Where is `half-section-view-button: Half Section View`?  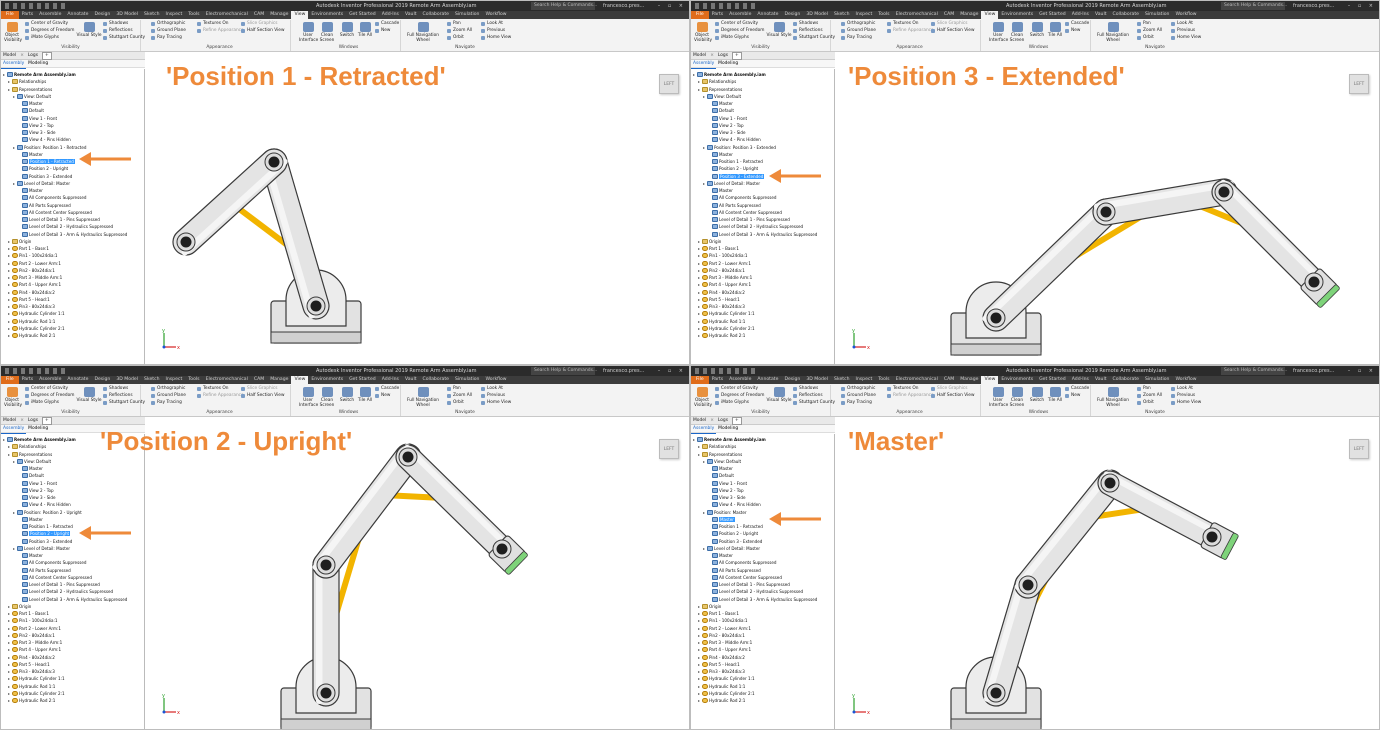 half-section-view-button: Half Section View is located at coordinates (952, 31).